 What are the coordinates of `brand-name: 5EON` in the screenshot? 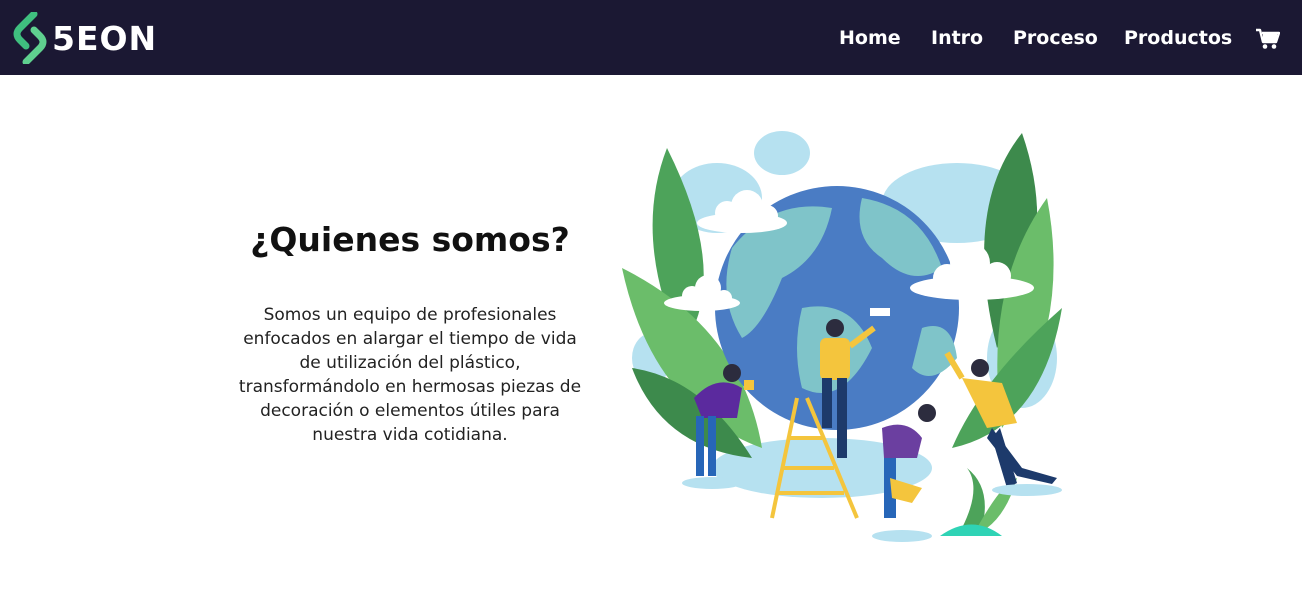 It's located at (105, 38).